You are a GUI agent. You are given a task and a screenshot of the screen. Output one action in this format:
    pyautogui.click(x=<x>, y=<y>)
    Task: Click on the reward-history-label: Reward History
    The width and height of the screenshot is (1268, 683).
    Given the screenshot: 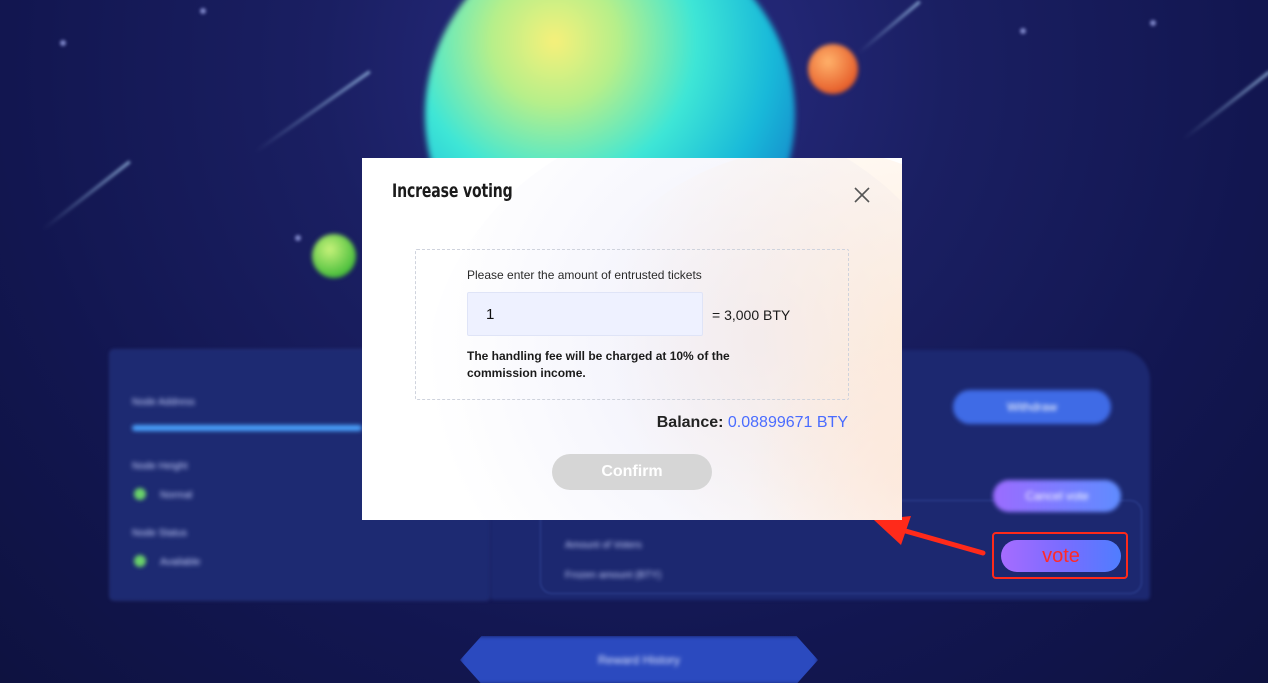 What is the action you would take?
    pyautogui.click(x=639, y=660)
    